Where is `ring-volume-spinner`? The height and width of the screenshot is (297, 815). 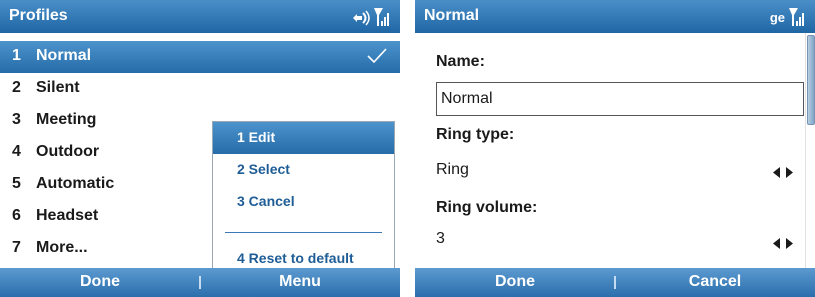 ring-volume-spinner is located at coordinates (783, 245).